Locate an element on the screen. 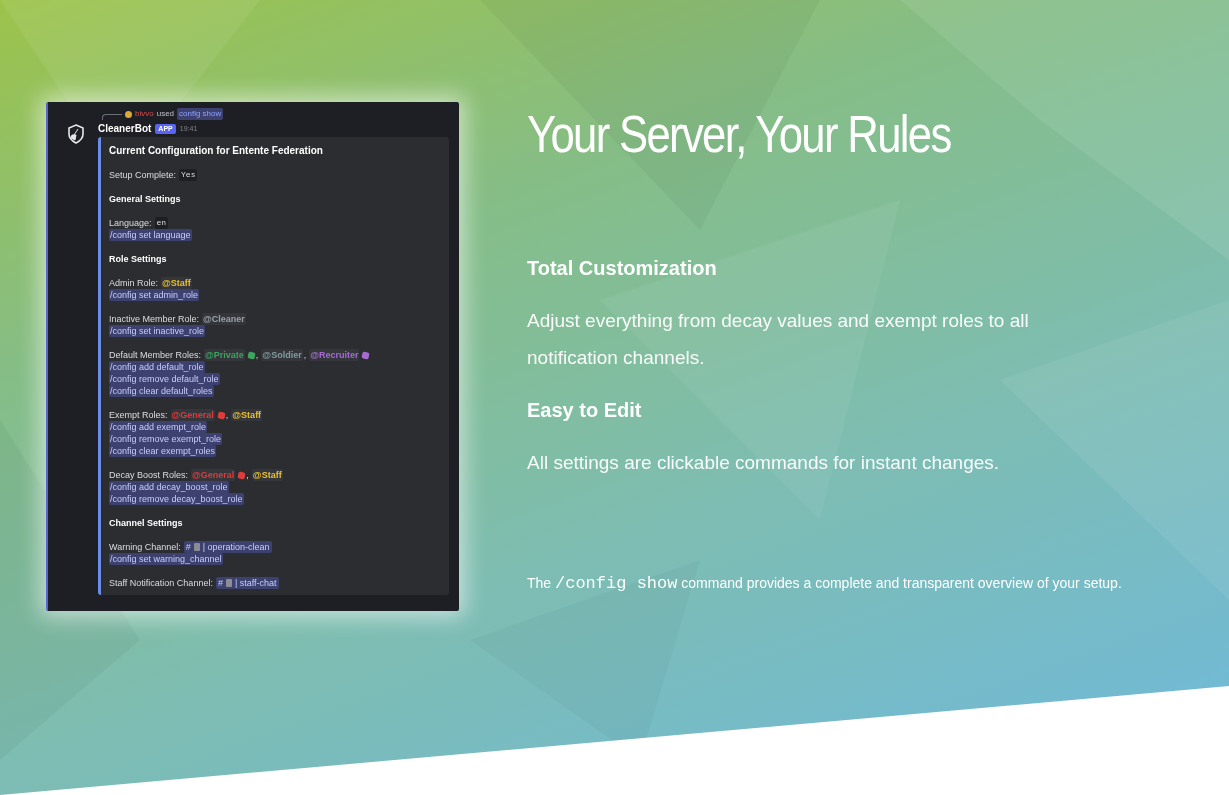 This screenshot has height=795, width=1229. command-link: /config clear exempt_roles is located at coordinates (163, 451).